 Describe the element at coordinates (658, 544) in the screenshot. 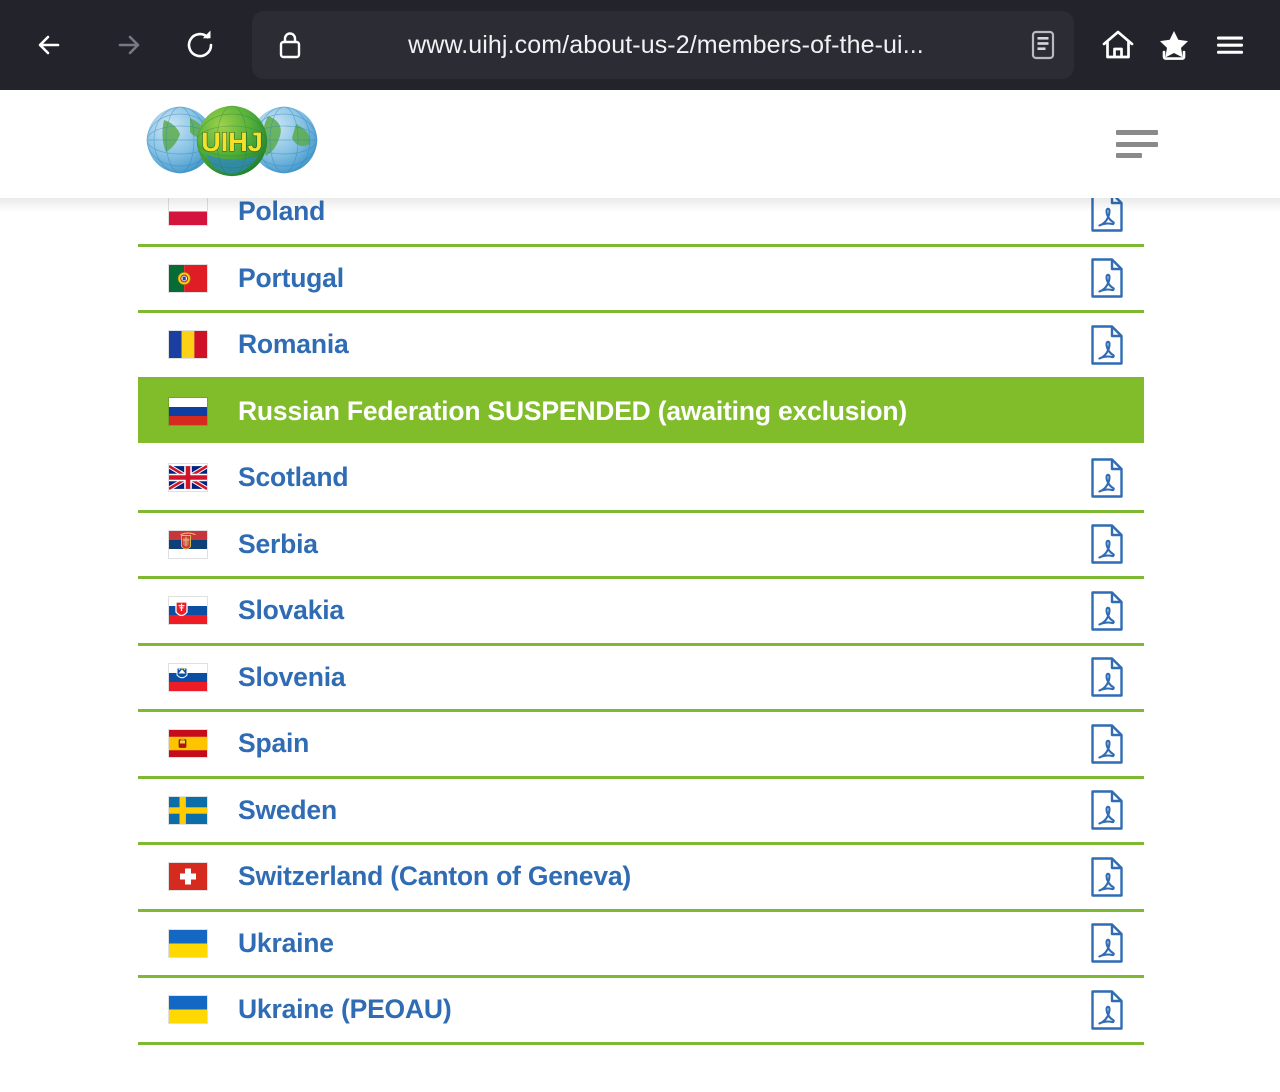

I see `country-link: Serbia` at that location.